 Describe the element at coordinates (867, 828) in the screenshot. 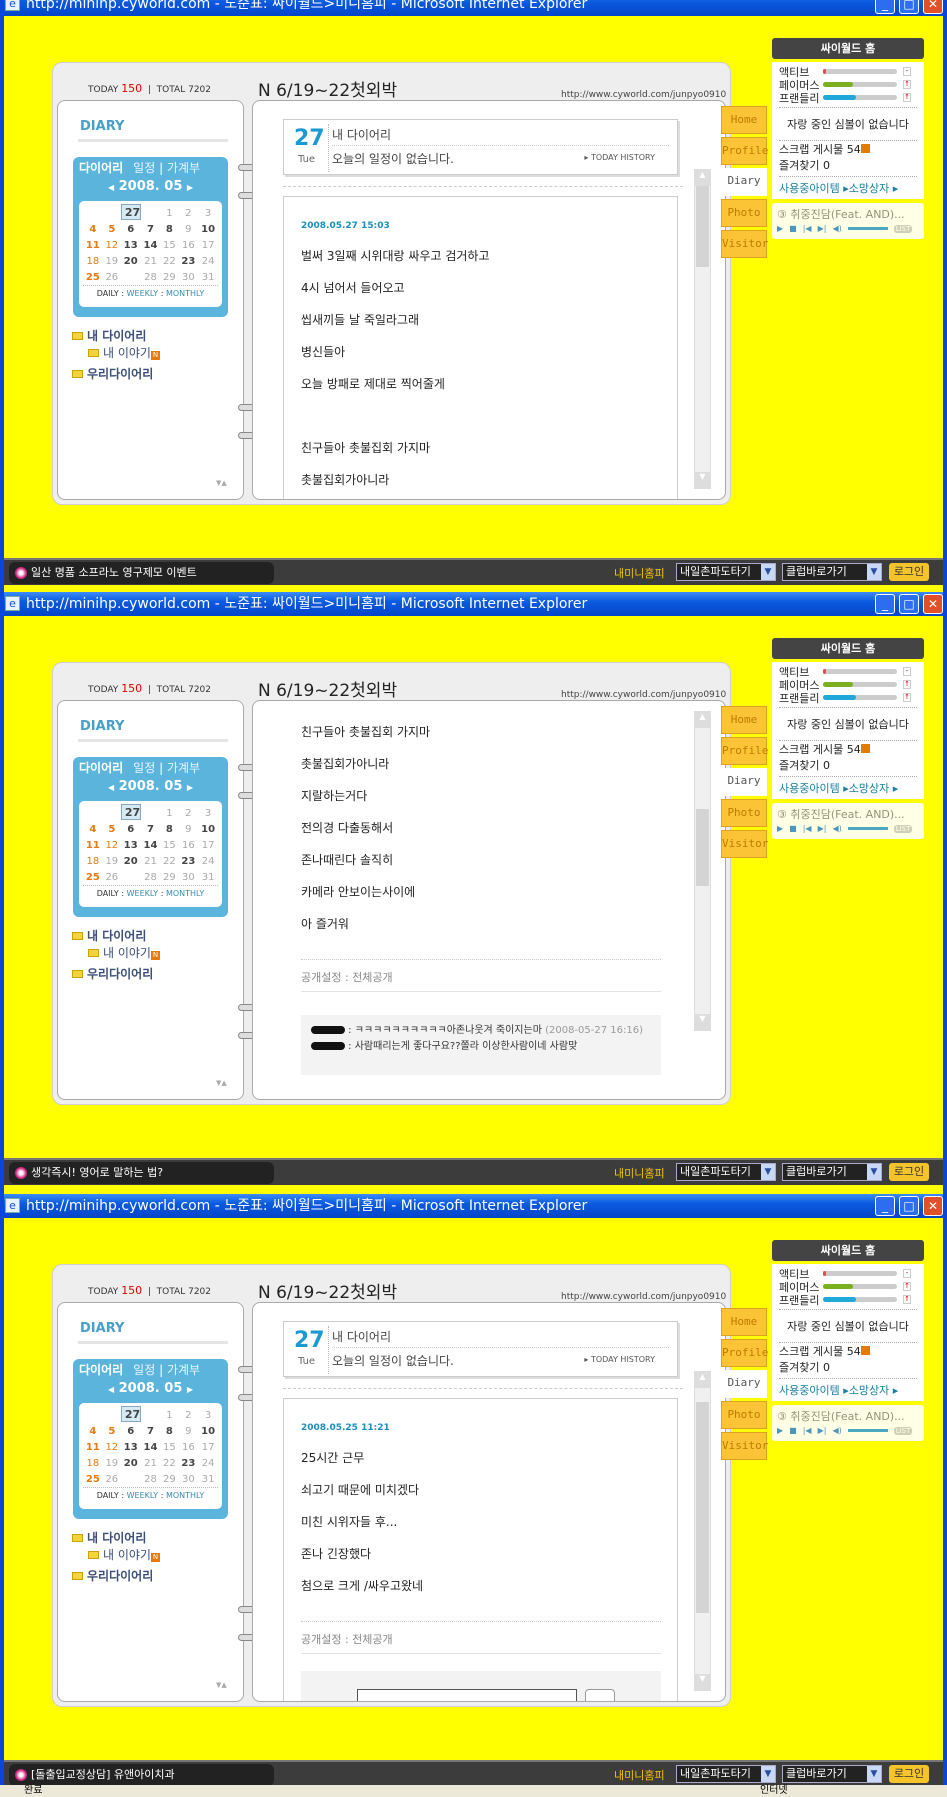

I see `volume-slider` at that location.